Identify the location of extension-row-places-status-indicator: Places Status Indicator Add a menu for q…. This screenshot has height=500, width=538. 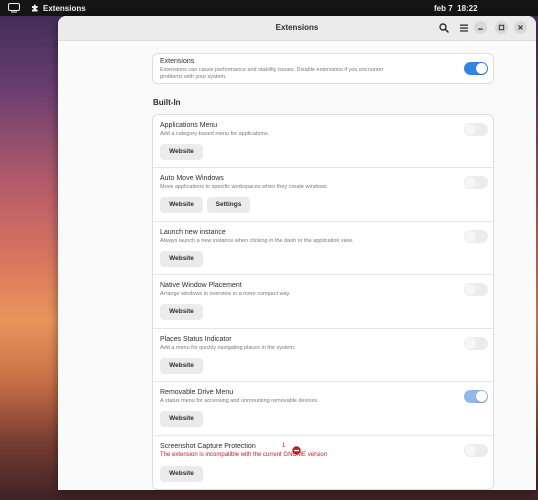
(323, 355).